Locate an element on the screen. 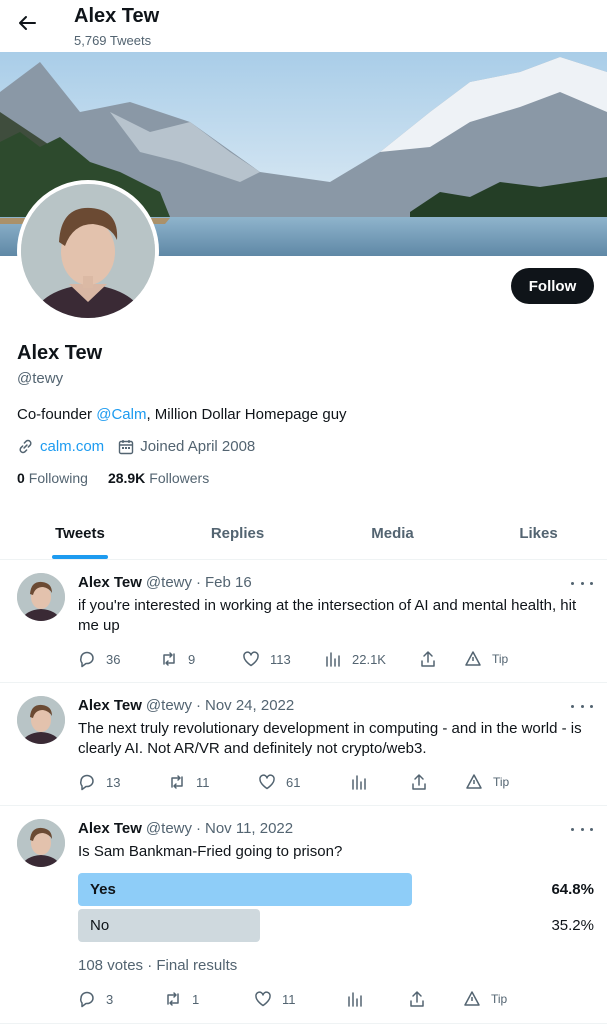 The width and height of the screenshot is (607, 1024). profile-name: Alex Tew is located at coordinates (60, 353).